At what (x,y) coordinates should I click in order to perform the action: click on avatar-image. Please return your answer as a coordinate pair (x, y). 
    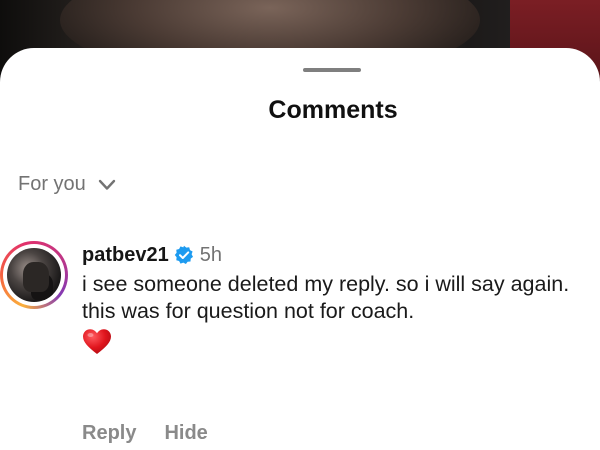
    Looking at the image, I should click on (34, 275).